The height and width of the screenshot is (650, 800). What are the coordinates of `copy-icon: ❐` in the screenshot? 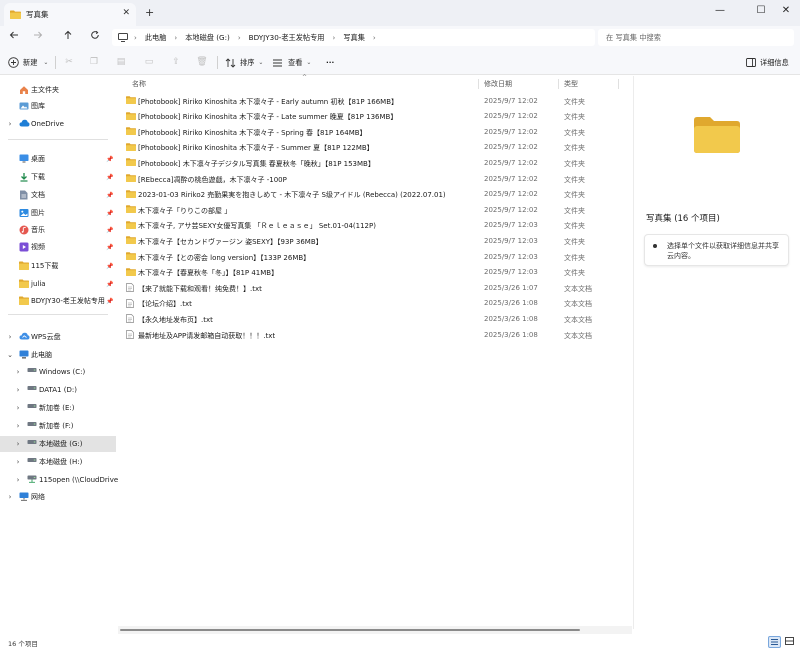 It's located at (94, 62).